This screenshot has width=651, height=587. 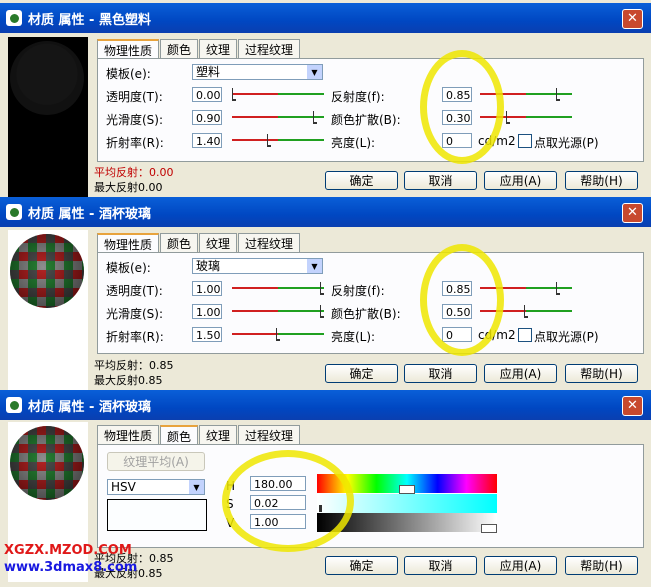 What do you see at coordinates (123, 487) in the screenshot?
I see `color-model-value: HSV` at bounding box center [123, 487].